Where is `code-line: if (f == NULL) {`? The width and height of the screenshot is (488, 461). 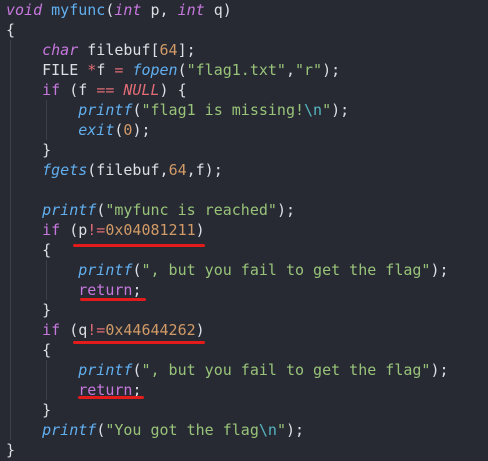 code-line: if (f == NULL) { is located at coordinates (96, 90).